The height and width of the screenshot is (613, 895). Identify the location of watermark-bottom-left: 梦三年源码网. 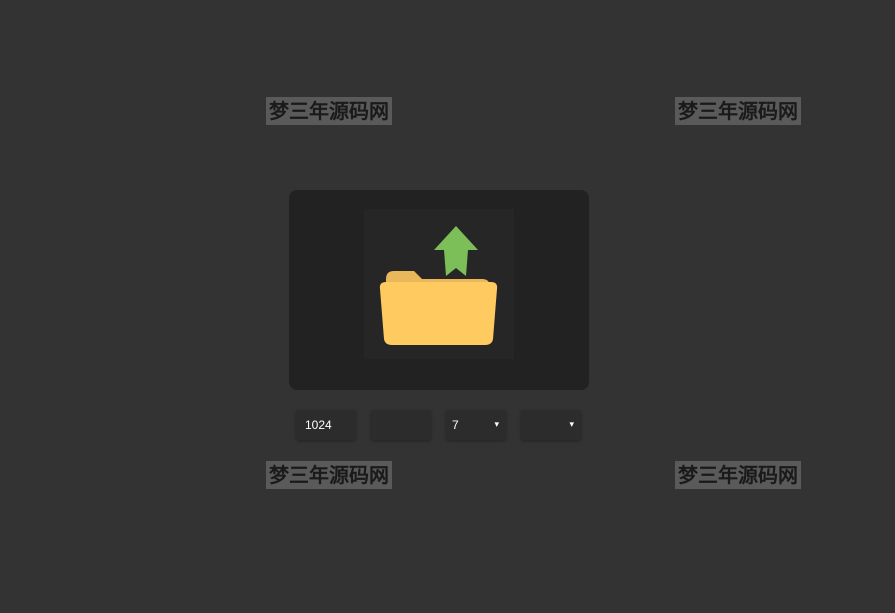
(329, 475).